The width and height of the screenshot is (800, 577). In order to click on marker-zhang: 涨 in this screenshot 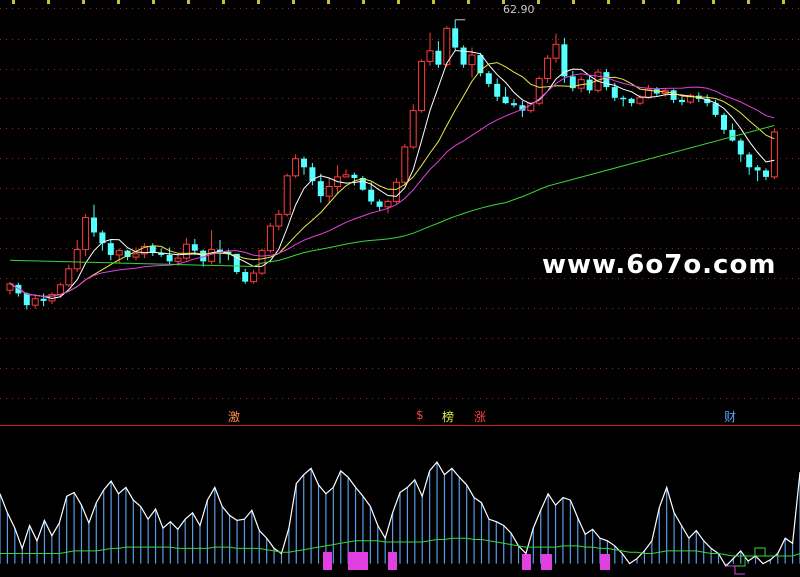, I will do `click(480, 417)`.